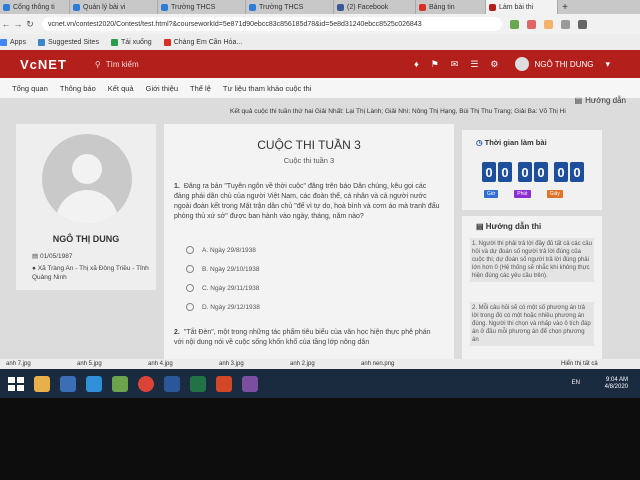  Describe the element at coordinates (511, 142) in the screenshot. I see `timer-label: ◷ Thời gian làm bài` at that location.